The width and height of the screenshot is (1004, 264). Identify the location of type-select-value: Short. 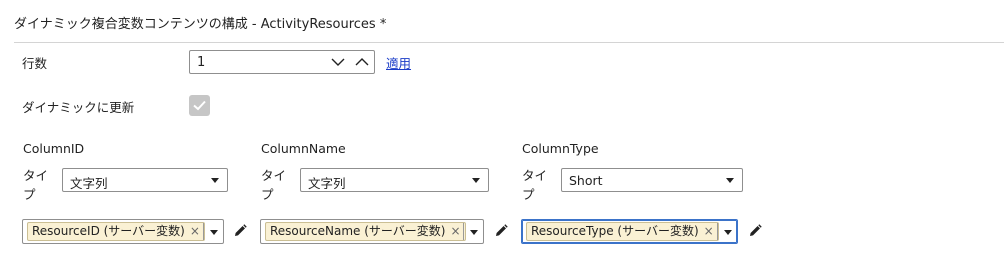
(586, 180).